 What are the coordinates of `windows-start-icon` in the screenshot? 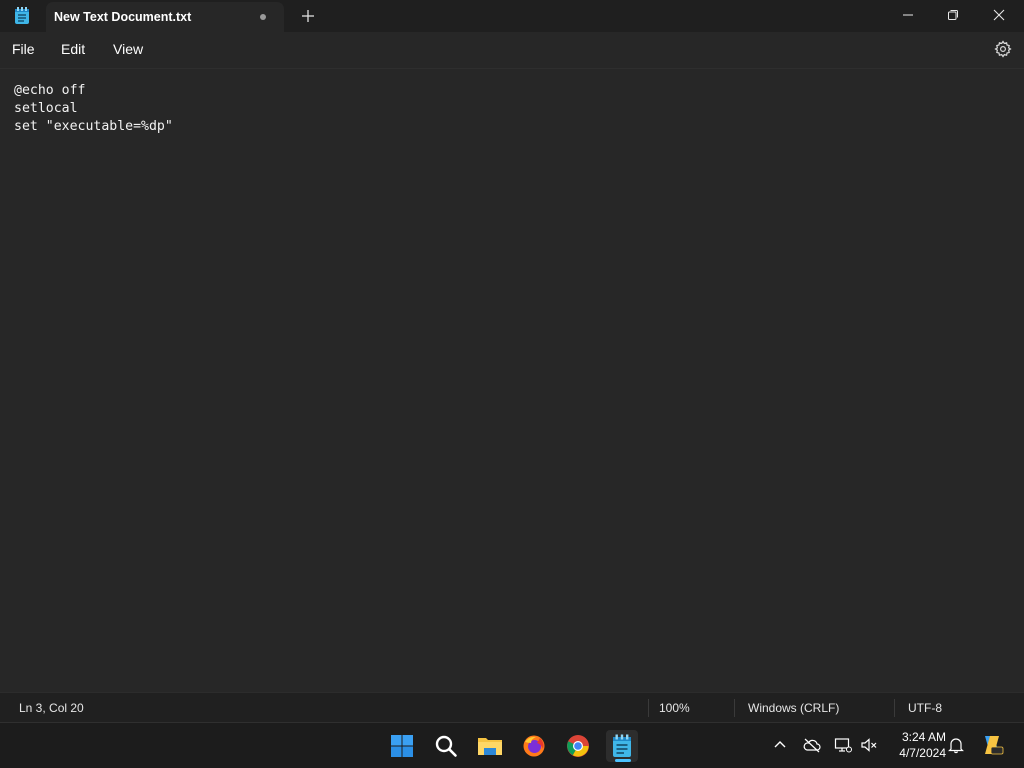 It's located at (402, 746).